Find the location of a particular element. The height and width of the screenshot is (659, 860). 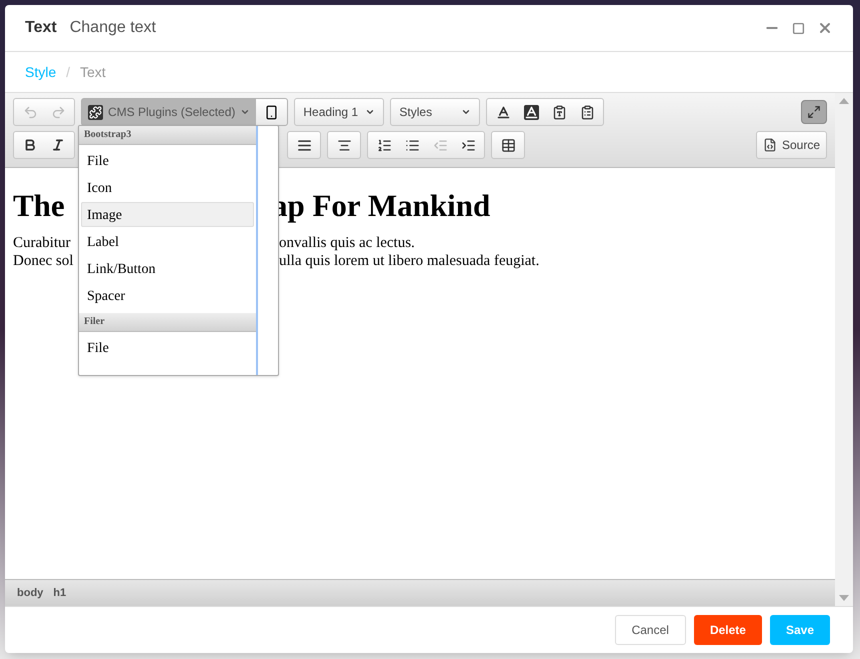

window-title: Text is located at coordinates (41, 28).